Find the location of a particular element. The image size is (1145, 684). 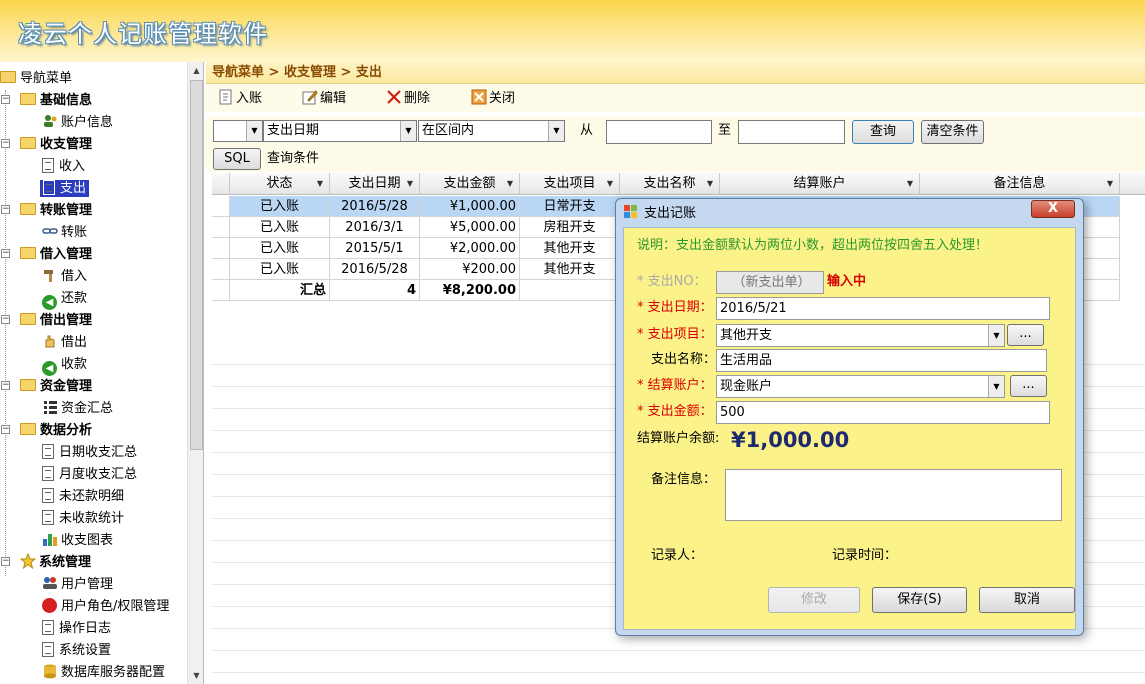

sort-arrow-icon: ▼ is located at coordinates (409, 183).